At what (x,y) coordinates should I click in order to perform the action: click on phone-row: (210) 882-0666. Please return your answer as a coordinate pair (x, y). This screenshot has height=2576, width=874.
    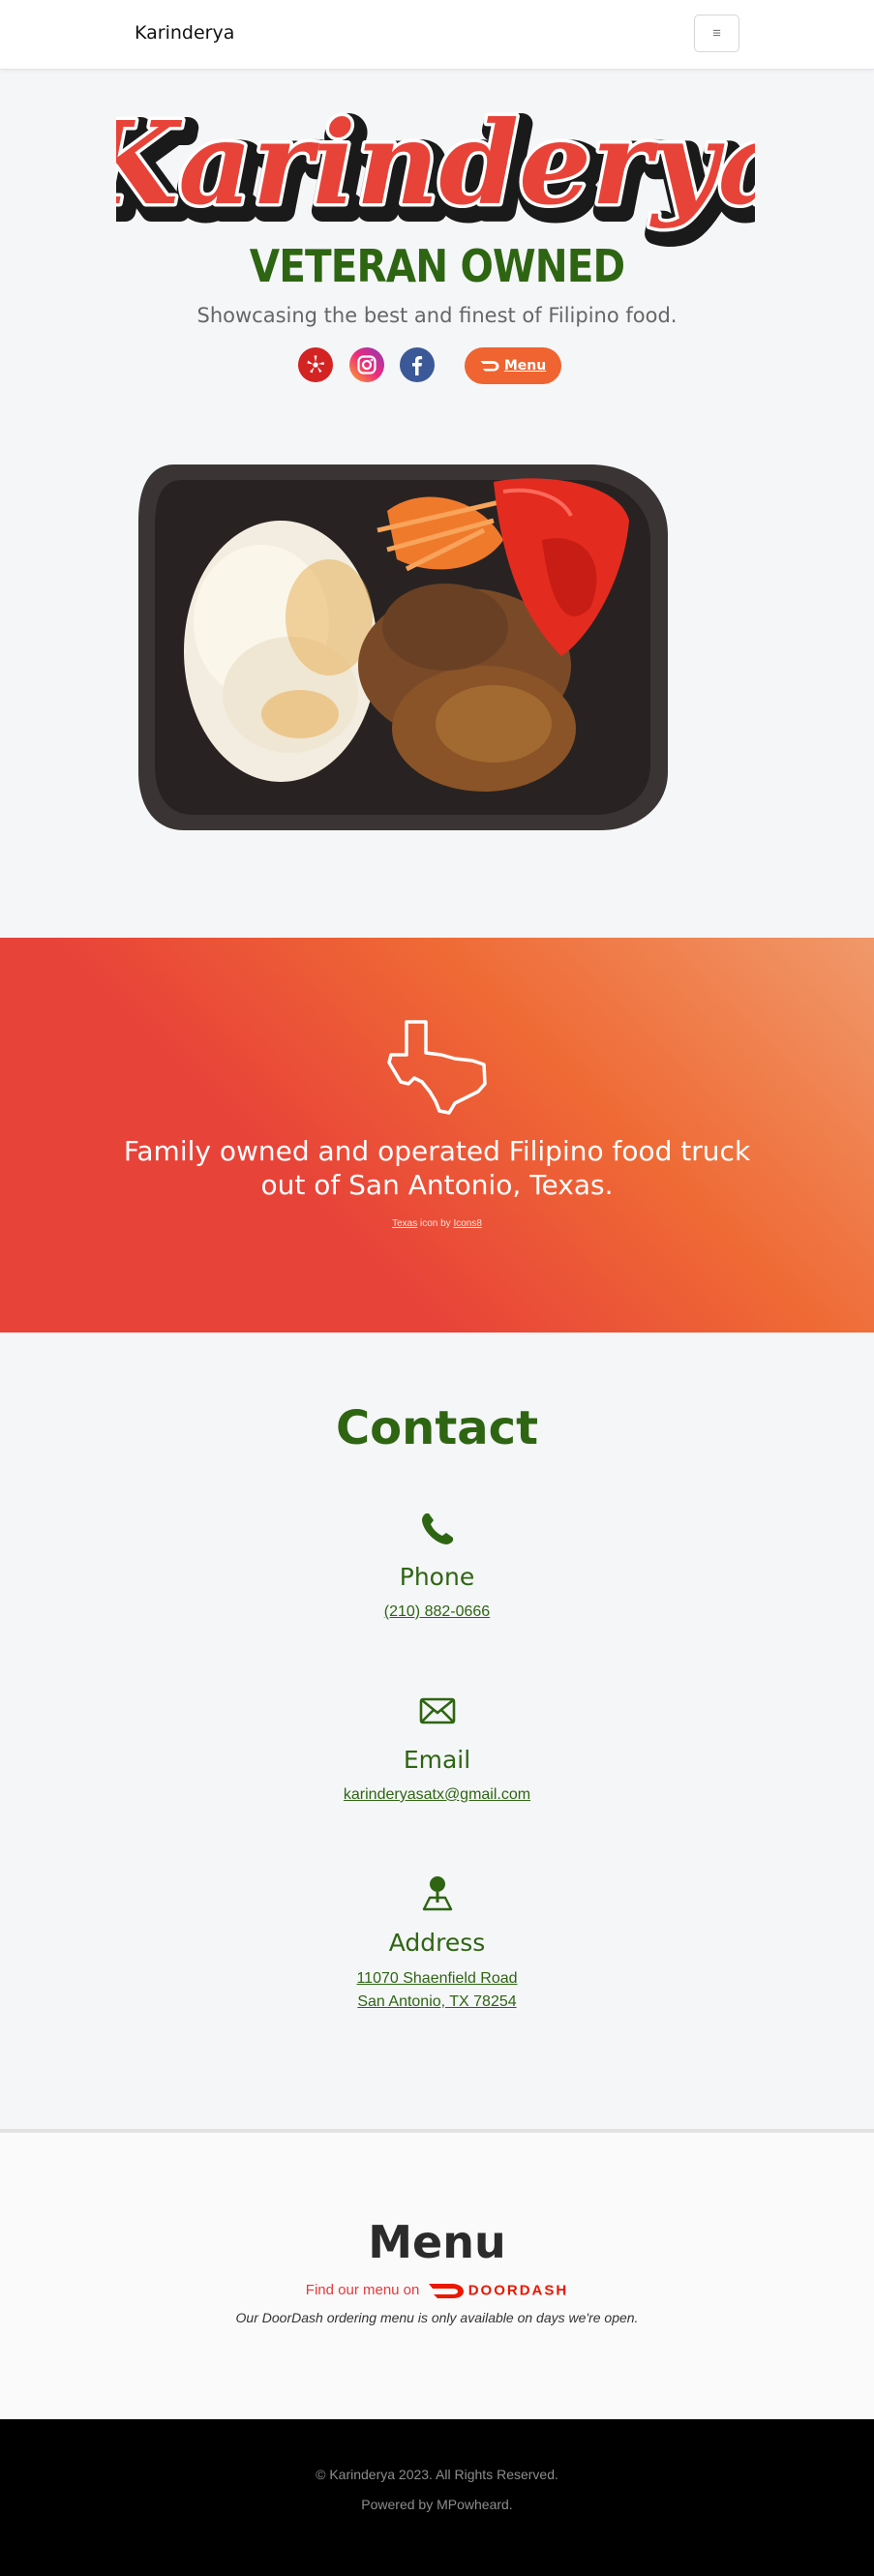
    Looking at the image, I should click on (437, 1612).